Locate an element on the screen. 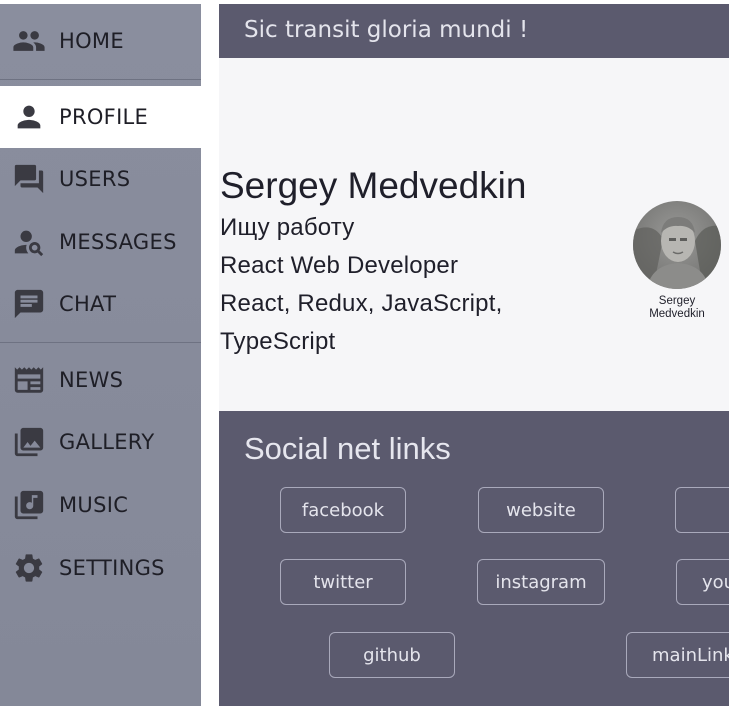 The image size is (729, 706). sidebar-item-users: USERS is located at coordinates (100, 179).